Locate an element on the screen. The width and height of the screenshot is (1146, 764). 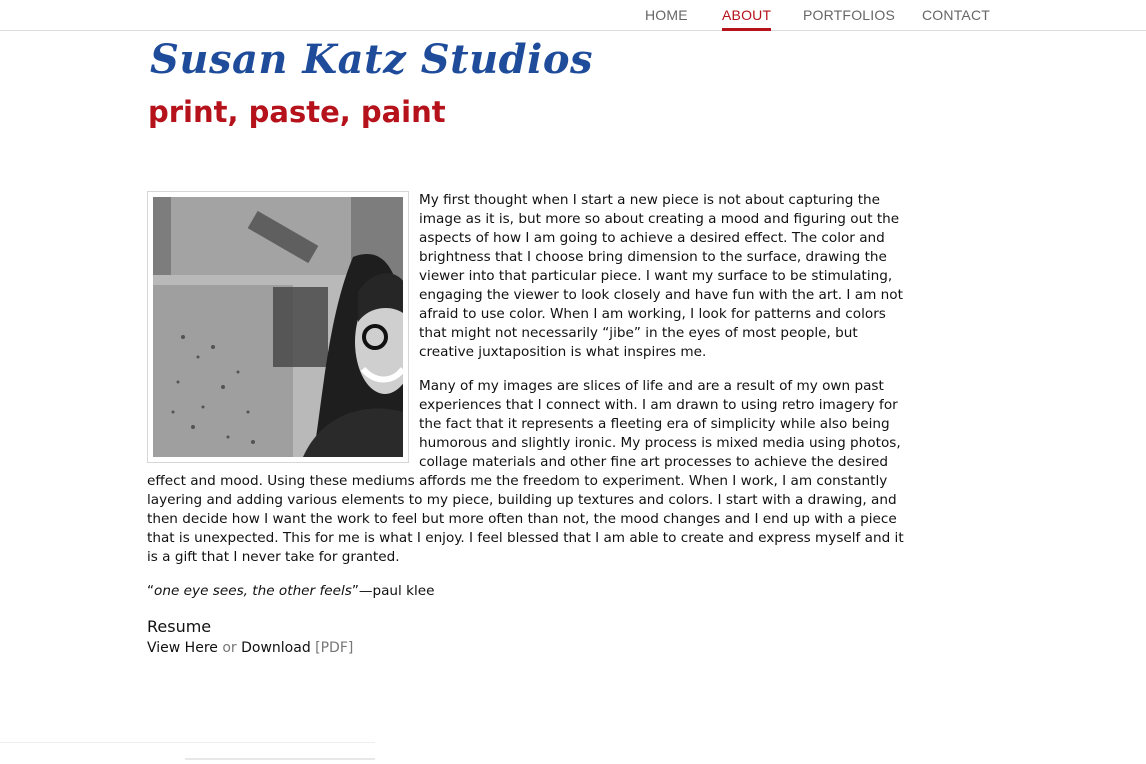
footer-divider-short is located at coordinates (280, 759).